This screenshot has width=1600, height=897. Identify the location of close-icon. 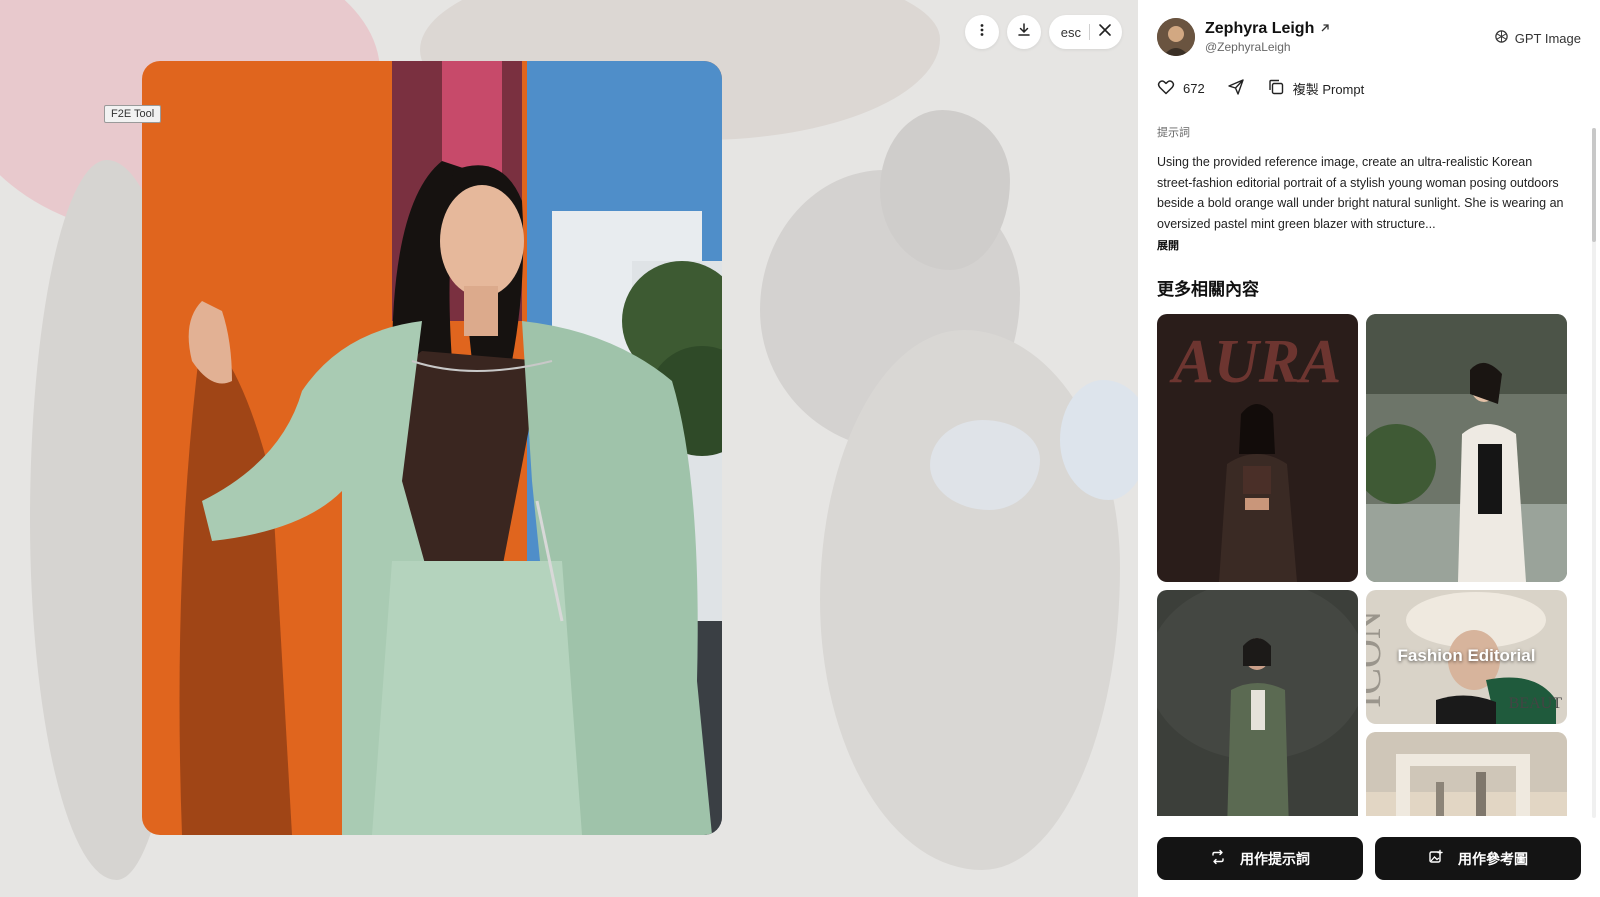
(1105, 32).